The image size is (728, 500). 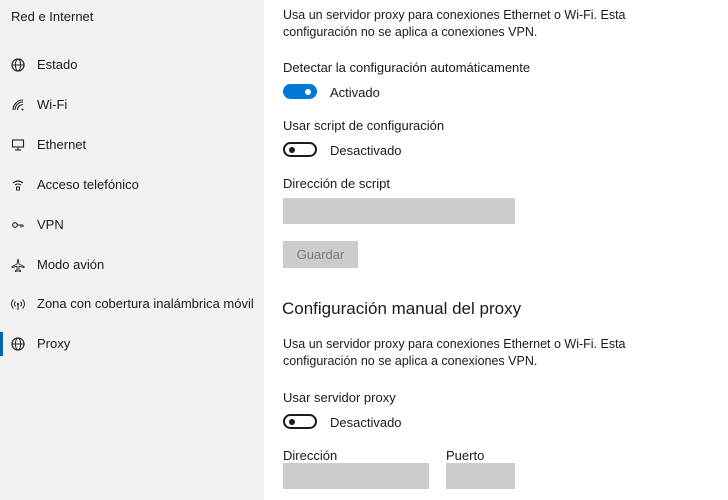 I want to click on sidebar-item-estado: Estado, so click(x=132, y=65).